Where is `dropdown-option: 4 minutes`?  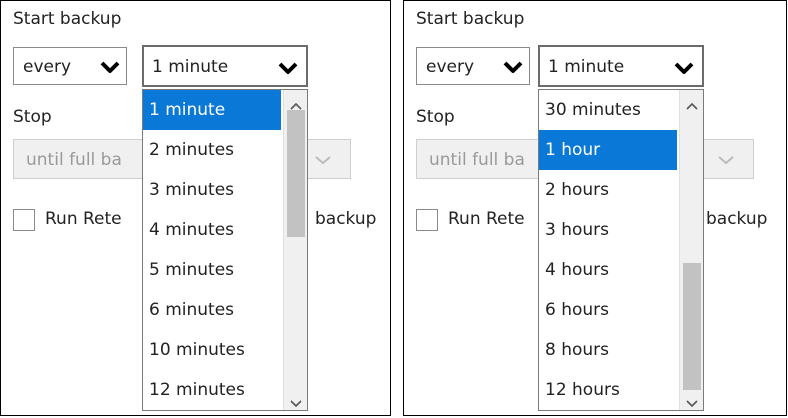
dropdown-option: 4 minutes is located at coordinates (212, 230).